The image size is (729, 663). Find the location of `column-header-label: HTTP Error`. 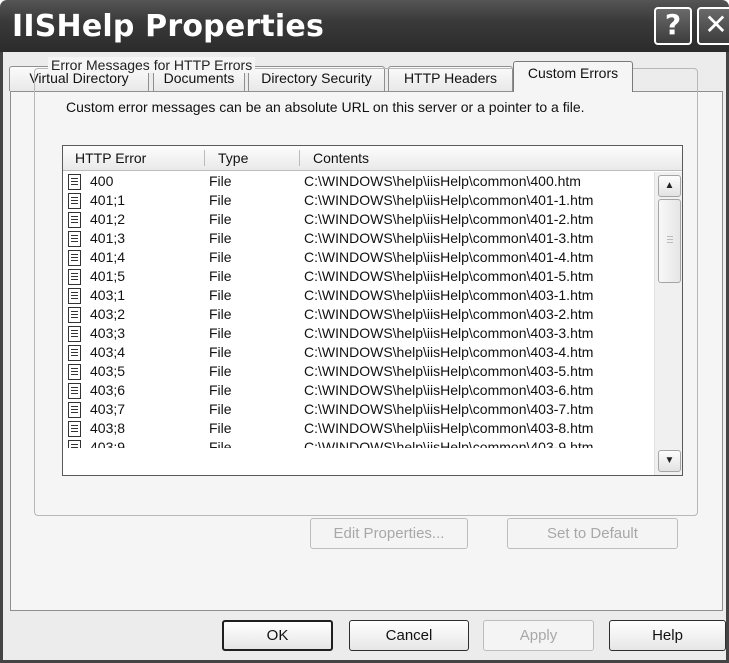

column-header-label: HTTP Error is located at coordinates (111, 158).